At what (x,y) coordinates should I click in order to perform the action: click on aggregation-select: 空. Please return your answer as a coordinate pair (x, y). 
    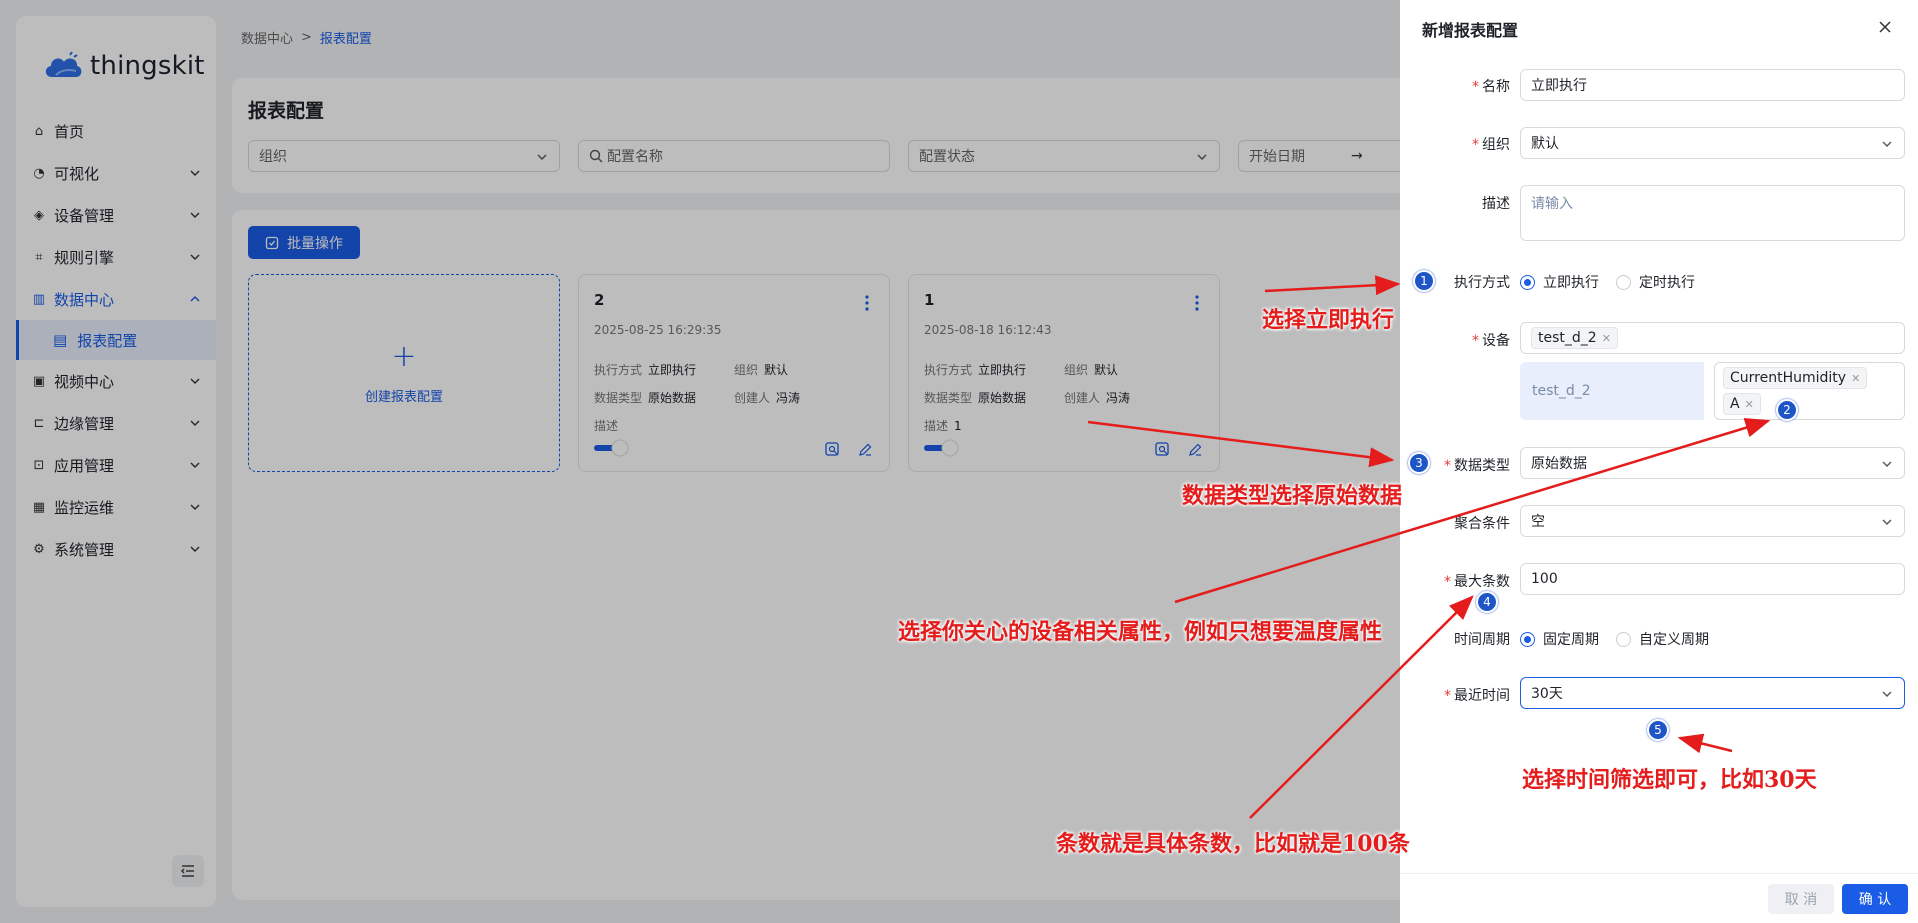
    Looking at the image, I should click on (1712, 521).